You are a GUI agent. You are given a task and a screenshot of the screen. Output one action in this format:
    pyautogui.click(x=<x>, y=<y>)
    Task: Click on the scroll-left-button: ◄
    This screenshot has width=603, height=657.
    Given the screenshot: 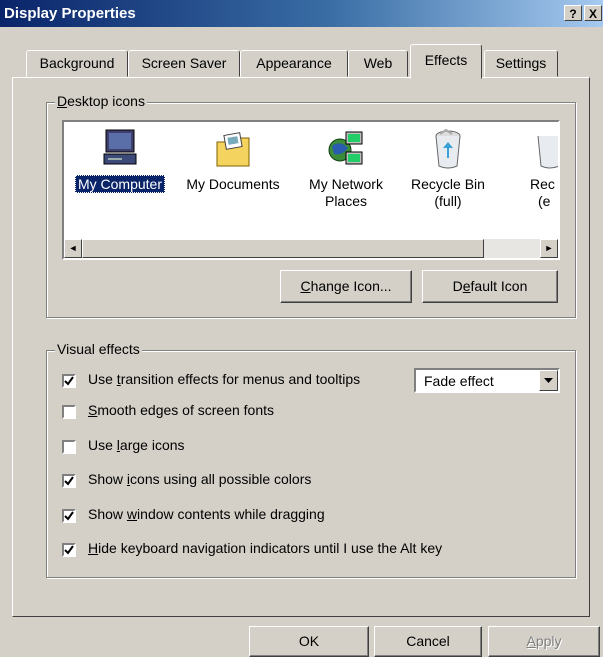 What is the action you would take?
    pyautogui.click(x=73, y=248)
    